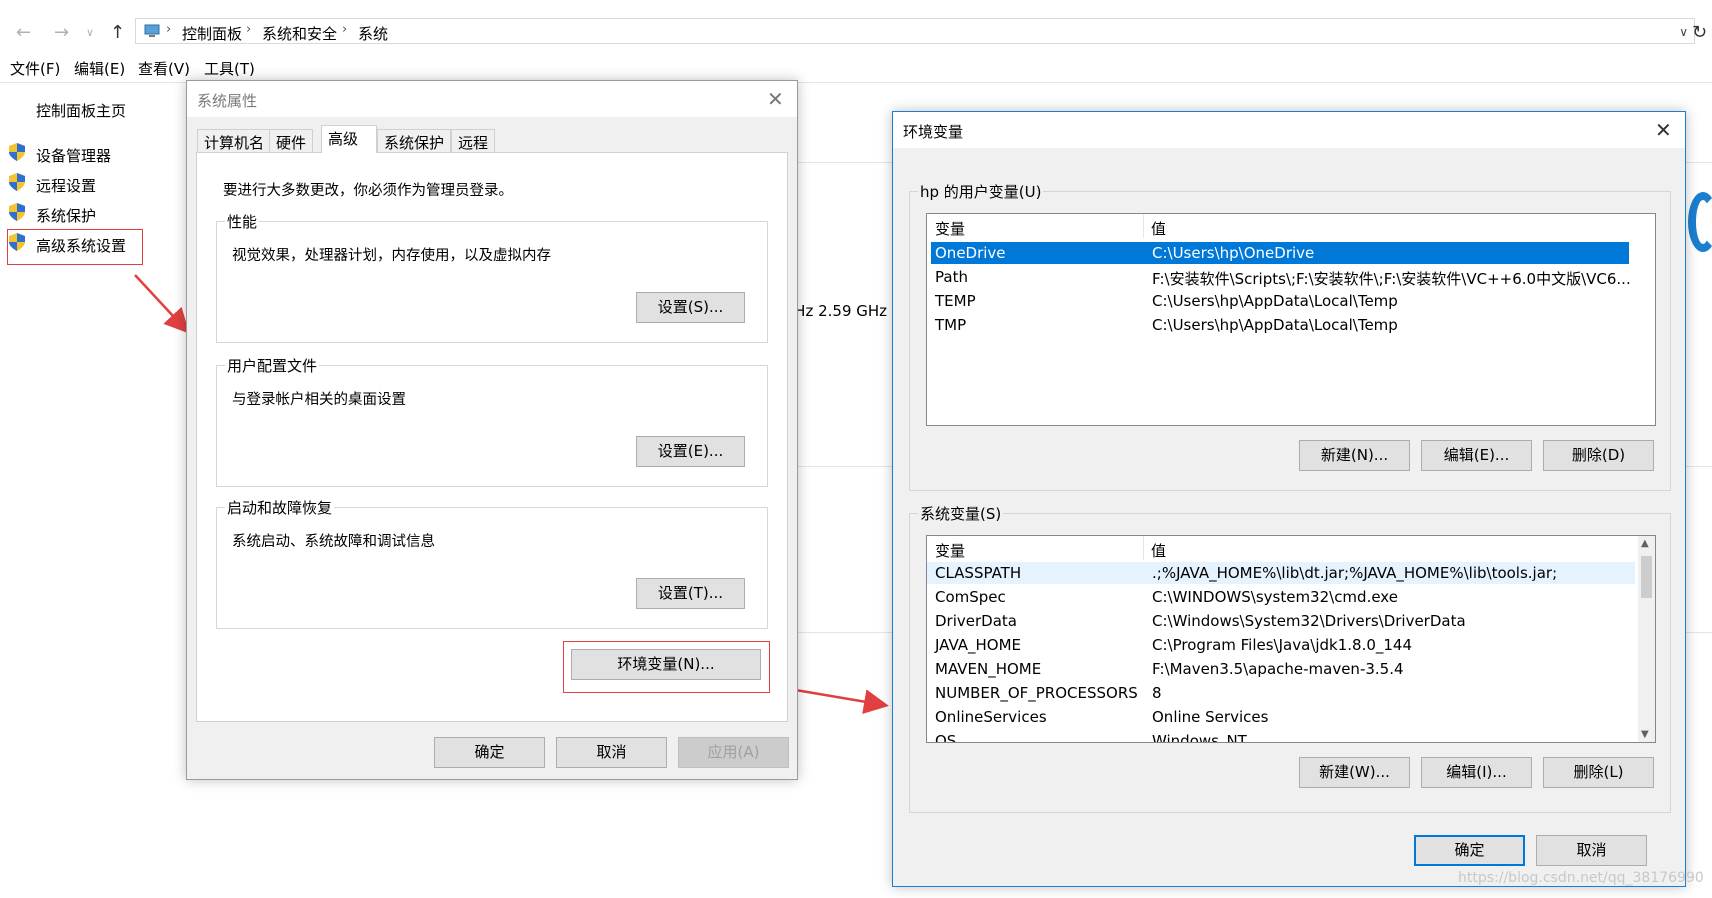 This screenshot has height=898, width=1712. I want to click on tab-system-protection: 系统保护, so click(414, 141).